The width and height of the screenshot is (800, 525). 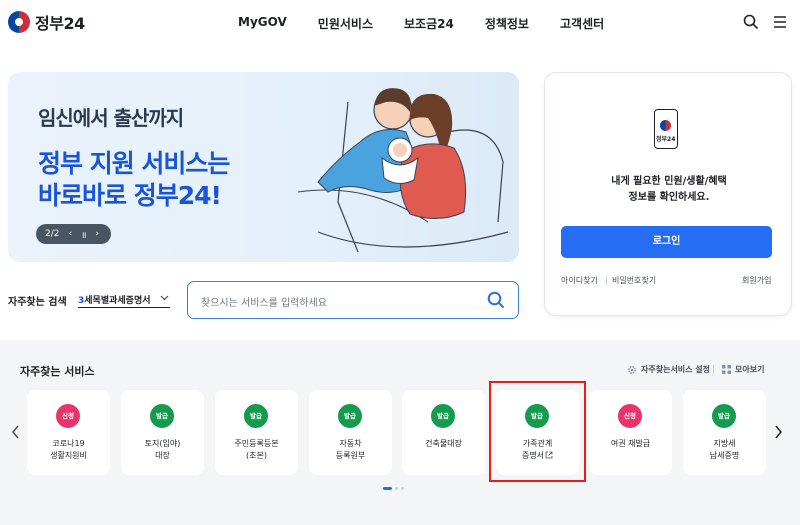 What do you see at coordinates (19, 22) in the screenshot?
I see `taegeuk-logo-icon` at bounding box center [19, 22].